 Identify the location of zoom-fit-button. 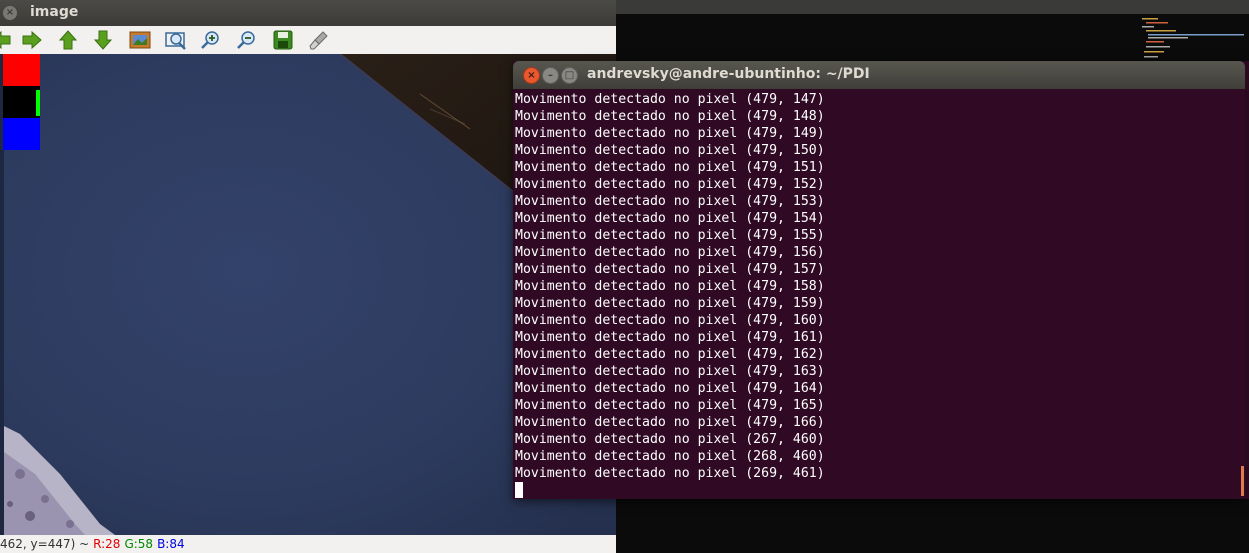
(140, 40).